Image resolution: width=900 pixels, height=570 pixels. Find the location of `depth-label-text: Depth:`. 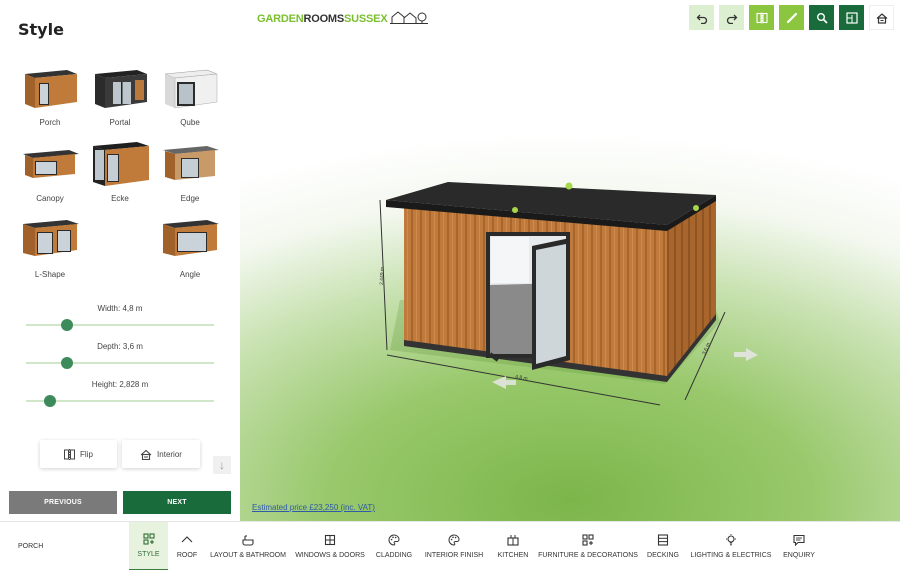

depth-label-text: Depth: is located at coordinates (109, 346).